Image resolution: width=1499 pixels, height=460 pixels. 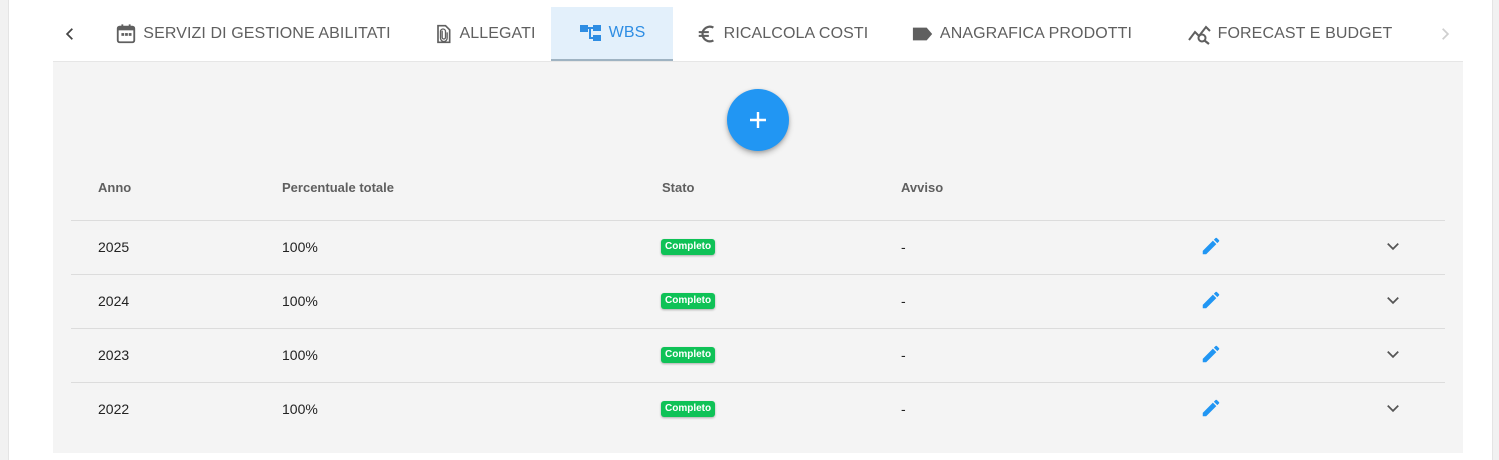 I want to click on euro-icon, so click(x=706, y=34).